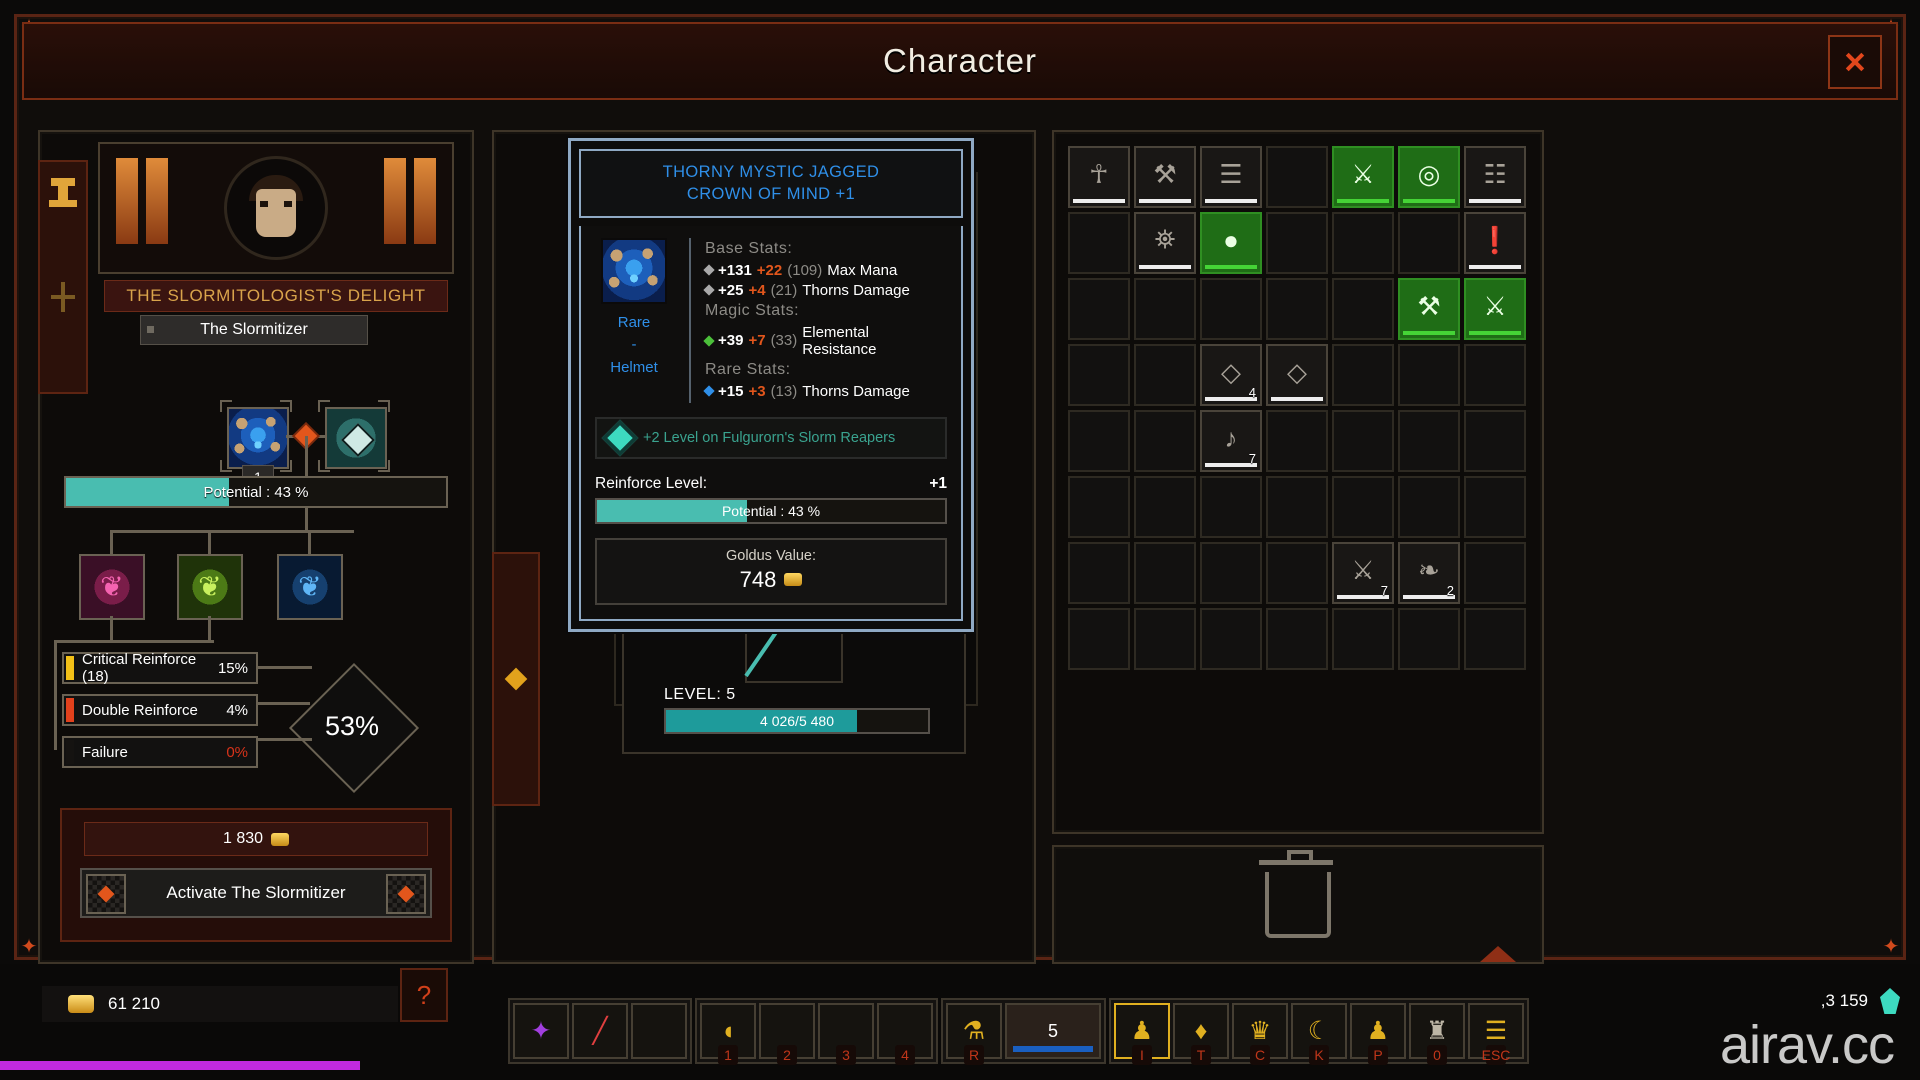 Image resolution: width=1920 pixels, height=1080 pixels. Describe the element at coordinates (1297, 375) in the screenshot. I see `inventory-item-cell: ◇` at that location.